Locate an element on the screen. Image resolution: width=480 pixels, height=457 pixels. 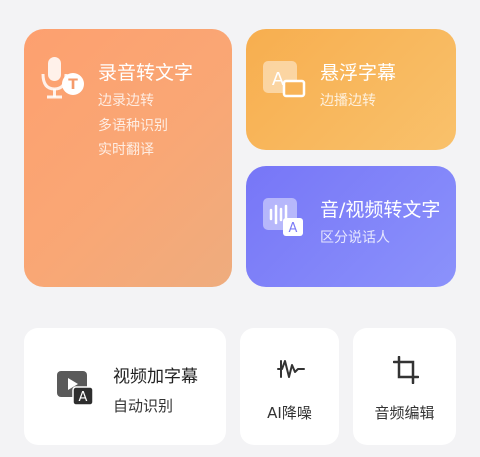
ai-denoise-card: AI降噪 is located at coordinates (289, 386).